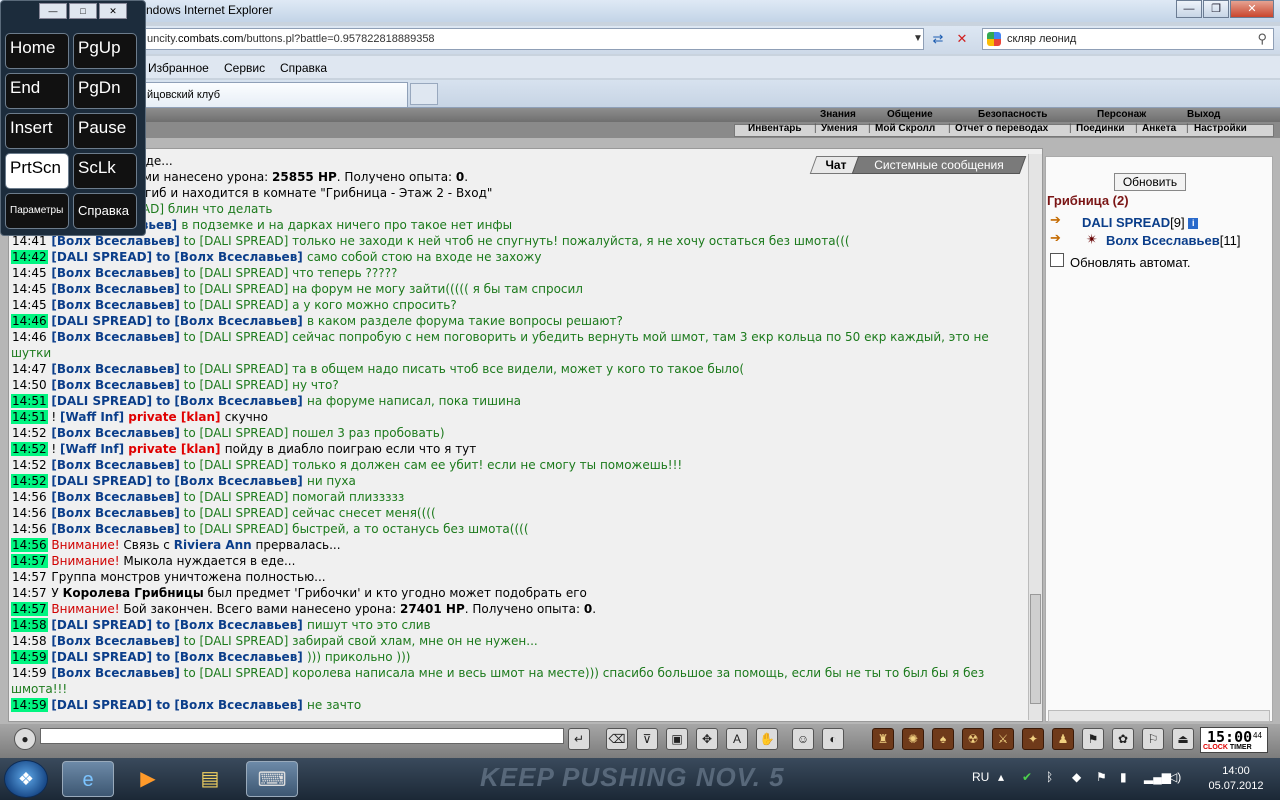 This screenshot has height=800, width=1280. What do you see at coordinates (617, 739) in the screenshot?
I see `clear-icon: ⌫` at bounding box center [617, 739].